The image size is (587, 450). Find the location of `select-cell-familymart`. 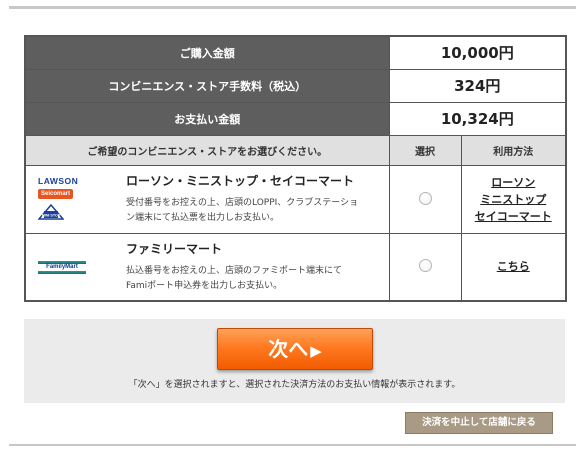

select-cell-familymart is located at coordinates (425, 267).